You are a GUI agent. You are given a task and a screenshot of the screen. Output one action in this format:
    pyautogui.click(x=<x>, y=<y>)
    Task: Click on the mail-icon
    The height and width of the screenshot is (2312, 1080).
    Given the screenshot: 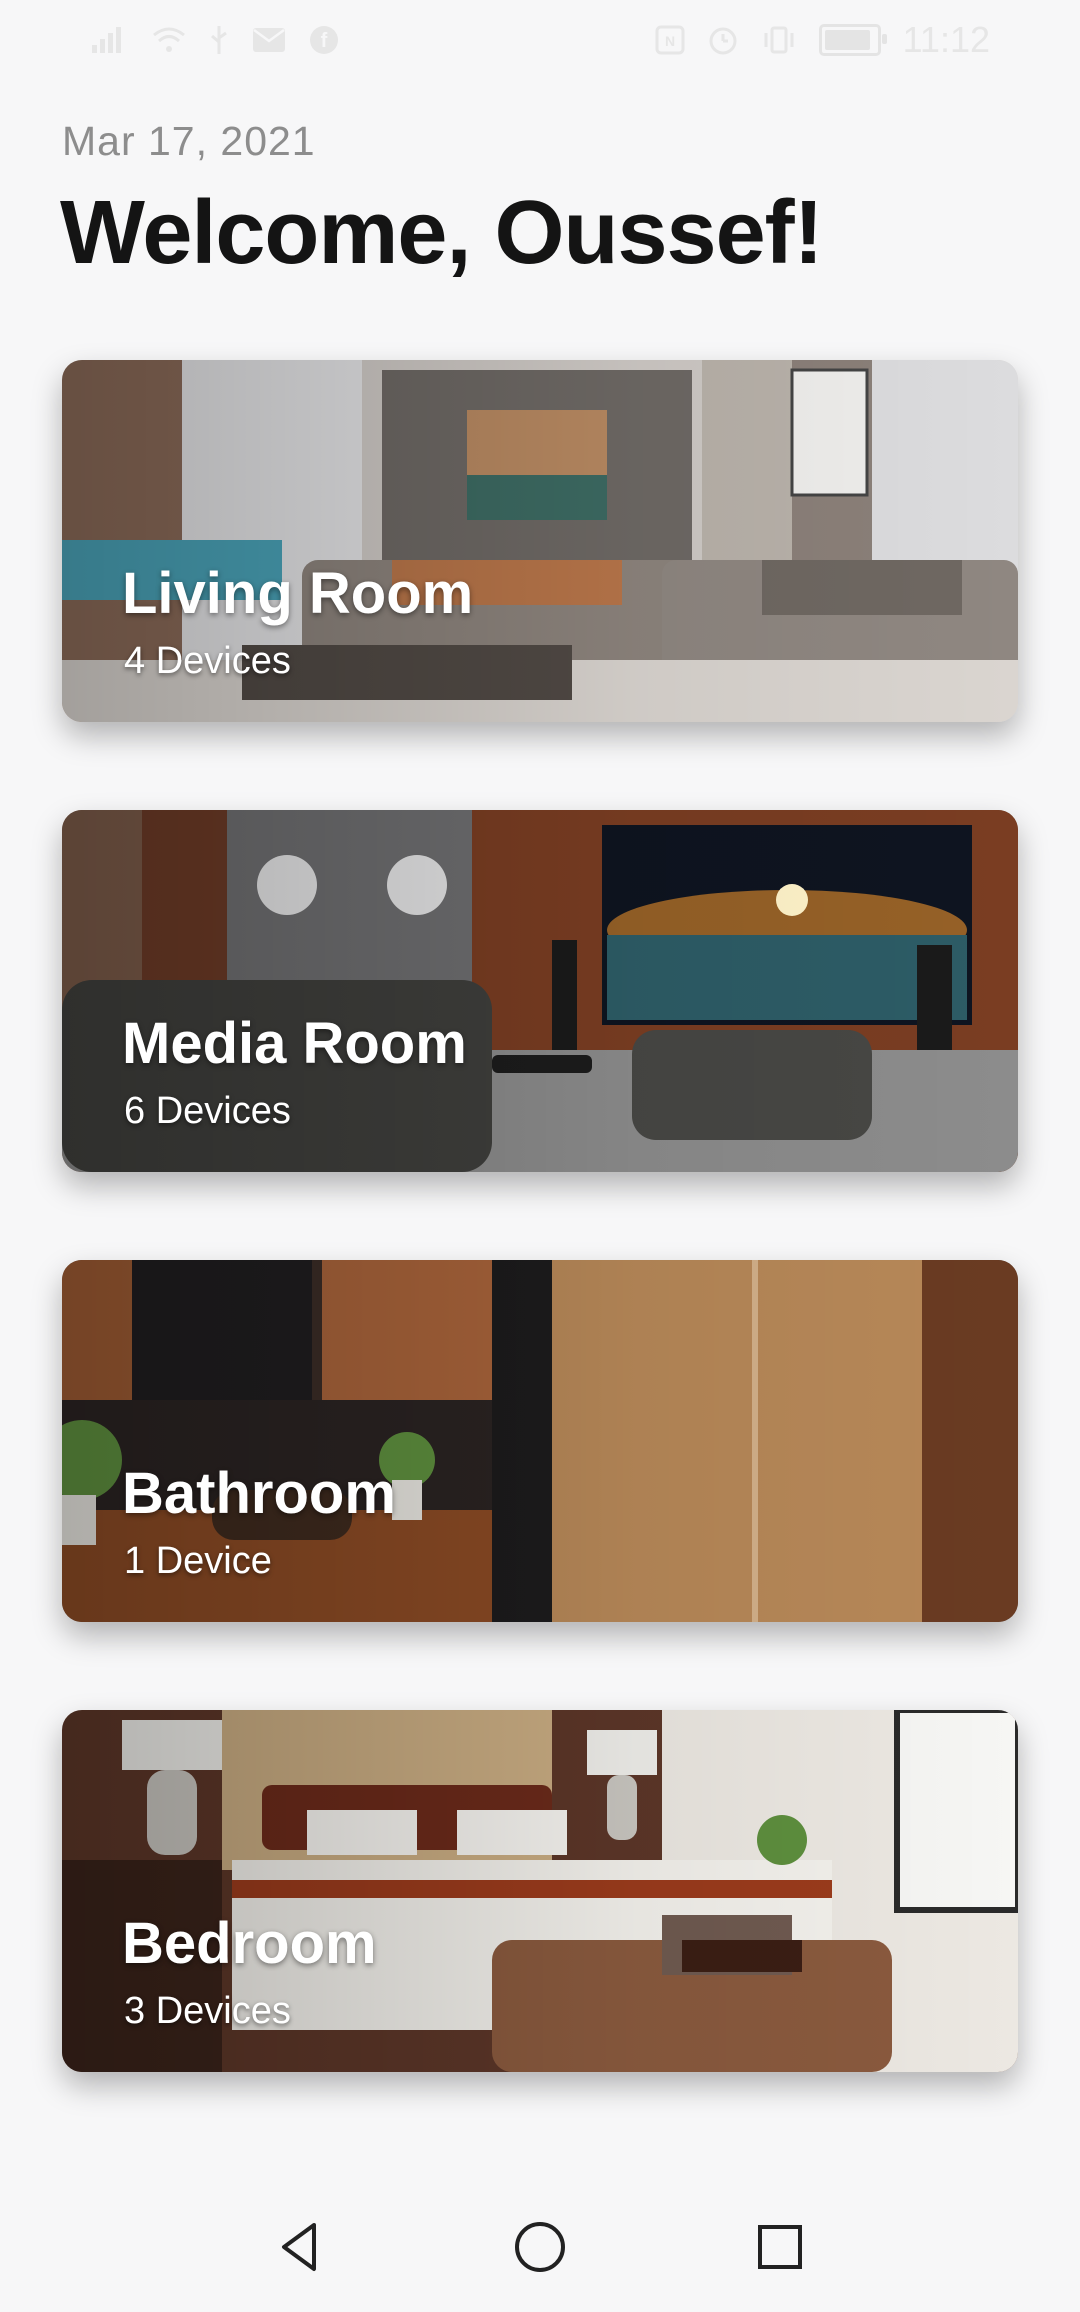 What is the action you would take?
    pyautogui.click(x=269, y=40)
    